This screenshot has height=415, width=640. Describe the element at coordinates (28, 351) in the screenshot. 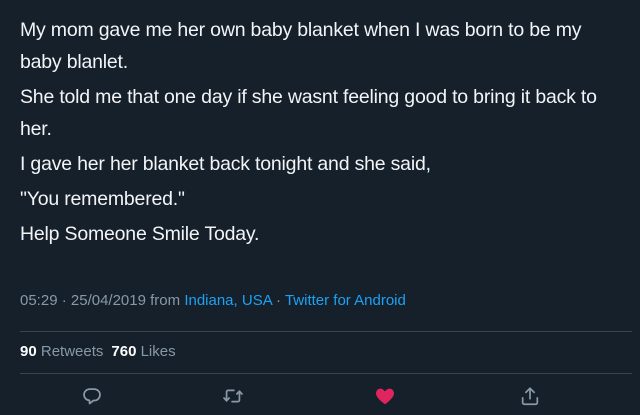

I see `retweets-count: 90` at that location.